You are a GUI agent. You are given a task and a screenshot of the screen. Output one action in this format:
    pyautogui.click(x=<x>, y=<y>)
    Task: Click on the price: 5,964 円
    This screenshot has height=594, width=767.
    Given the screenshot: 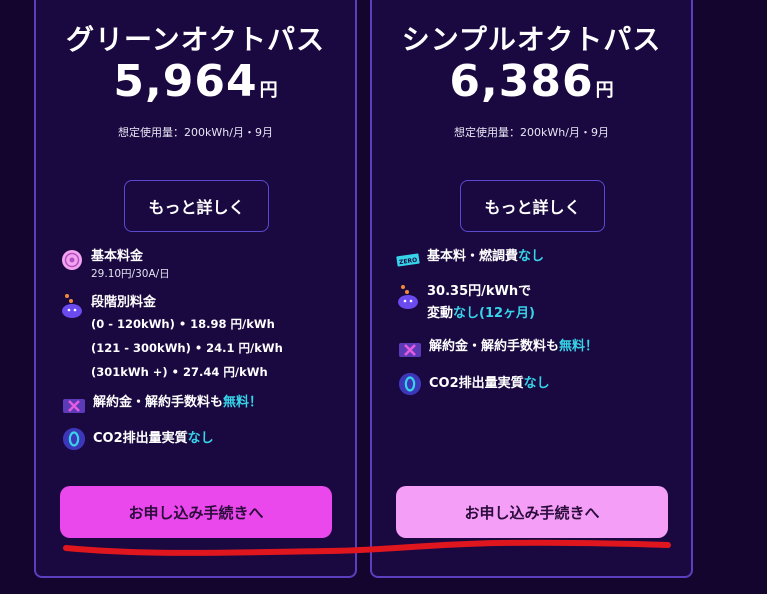 What is the action you would take?
    pyautogui.click(x=195, y=81)
    